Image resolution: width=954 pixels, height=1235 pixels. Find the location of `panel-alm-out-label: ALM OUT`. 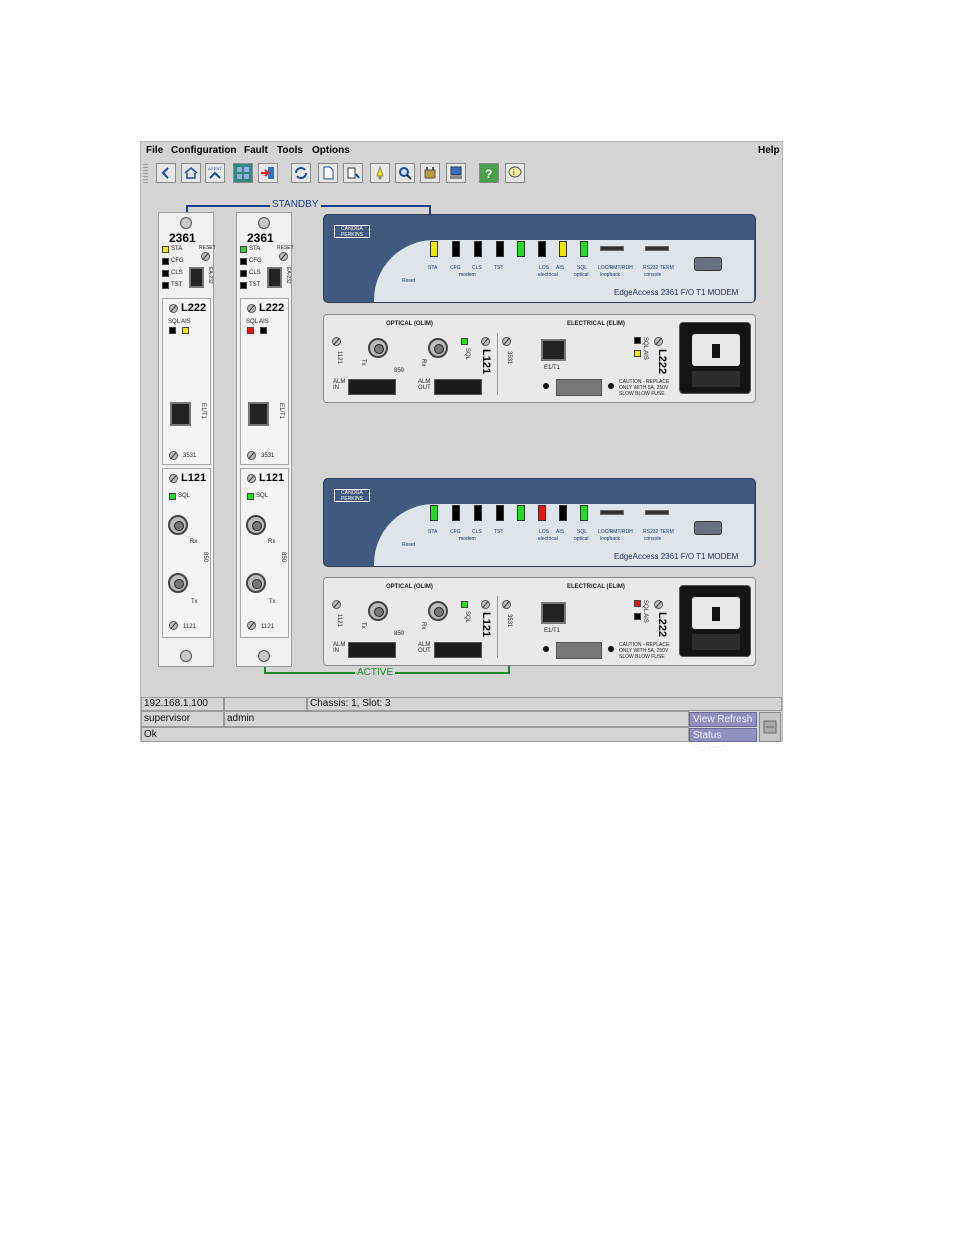

panel-alm-out-label: ALM OUT is located at coordinates (424, 385).